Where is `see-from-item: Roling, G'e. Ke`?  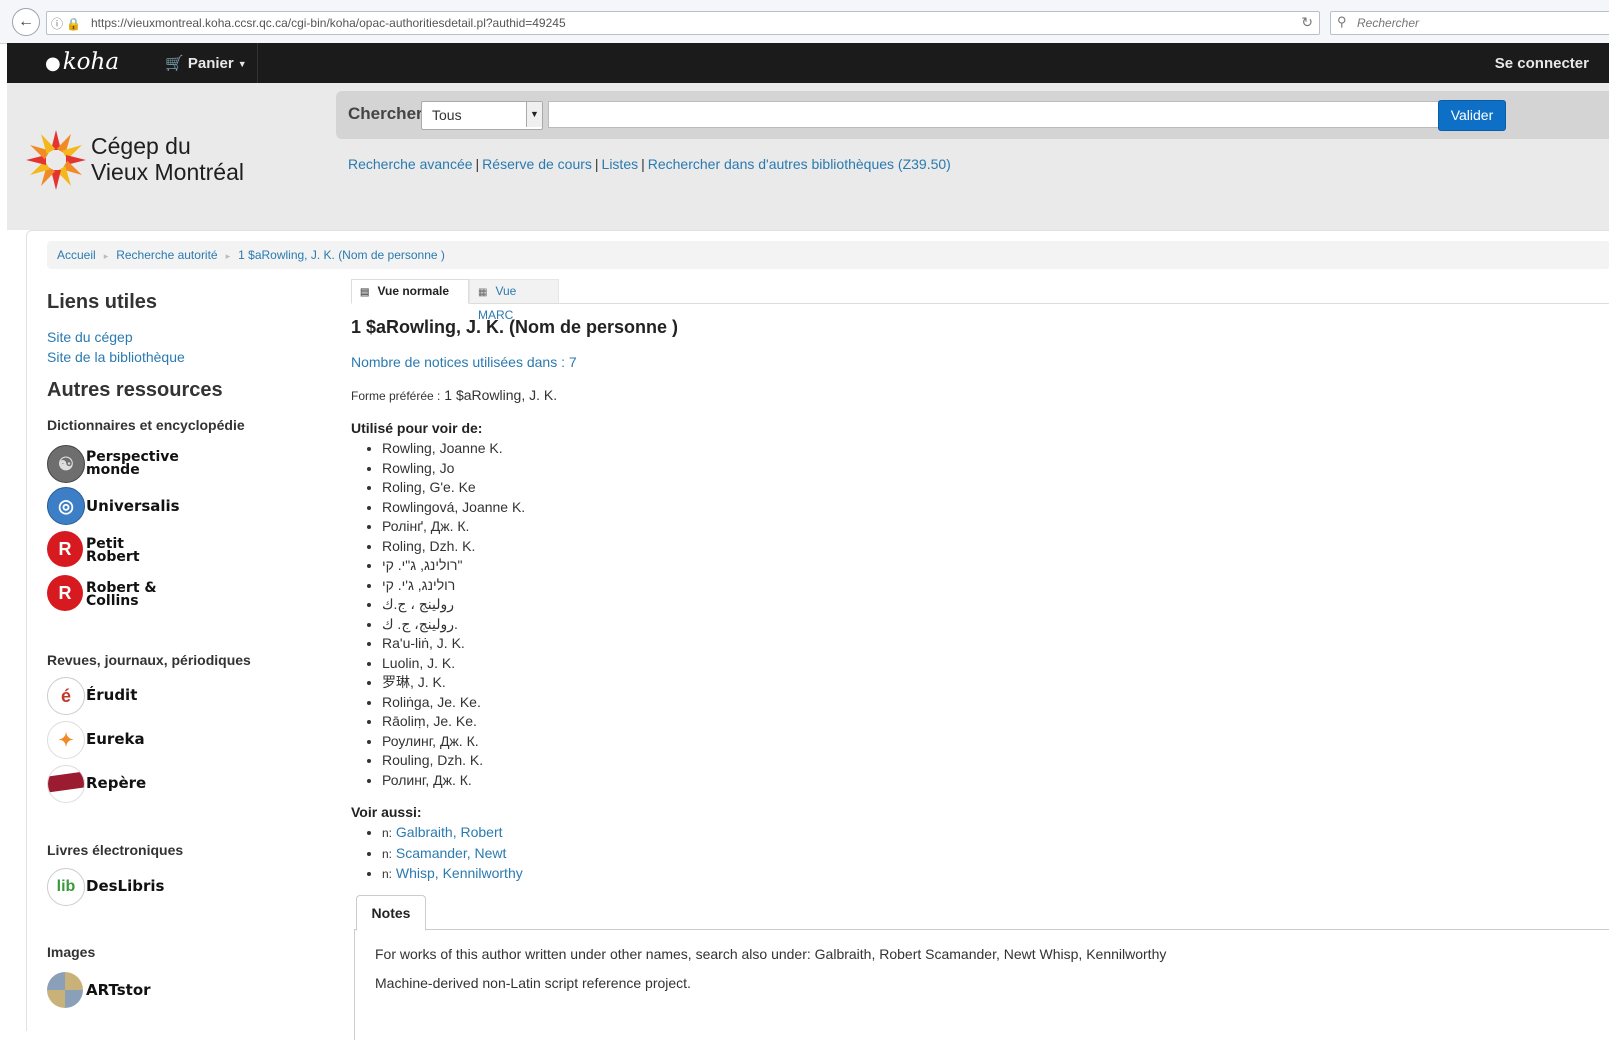
see-from-item: Roling, G'e. Ke is located at coordinates (453, 488).